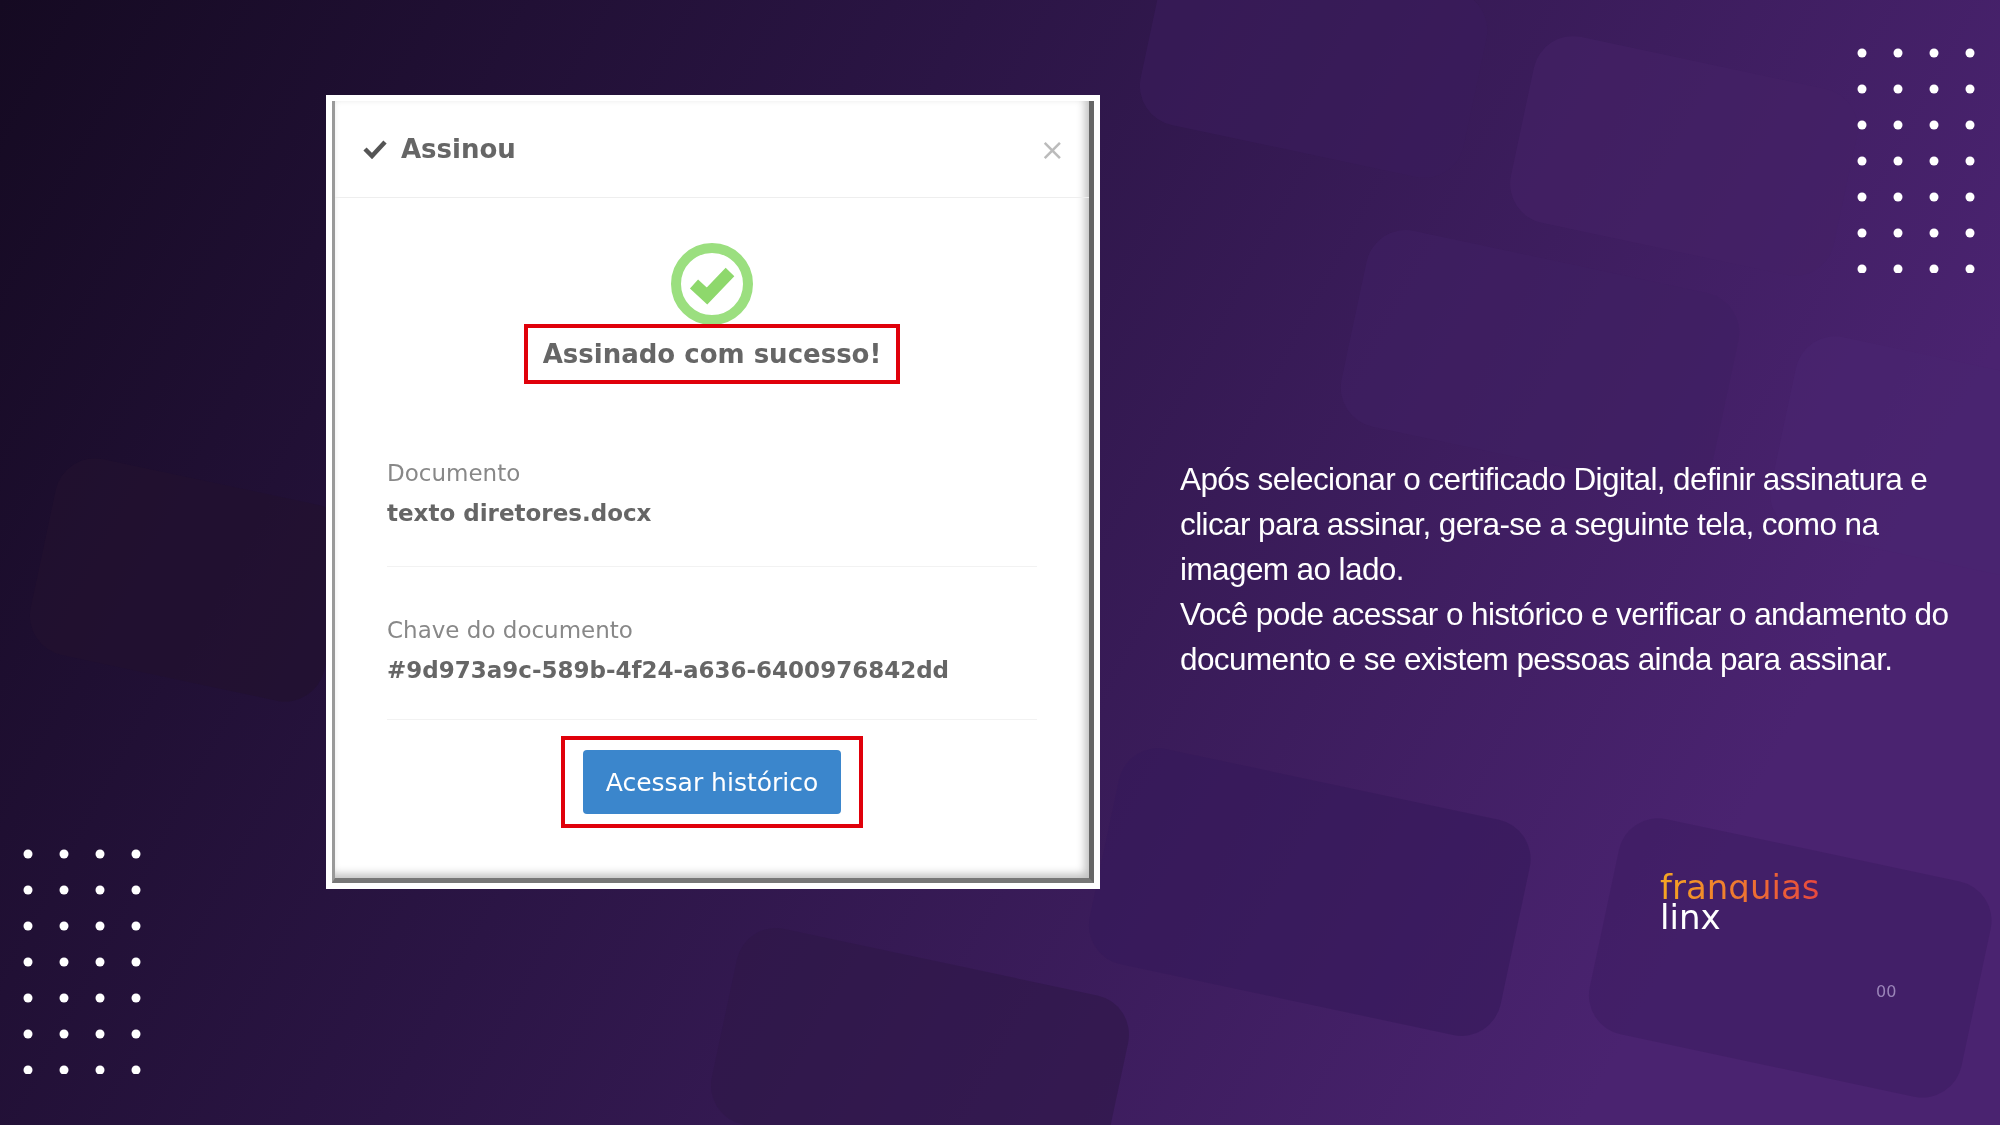 The image size is (2000, 1125). Describe the element at coordinates (510, 630) in the screenshot. I see `field-label: Chave do documento` at that location.